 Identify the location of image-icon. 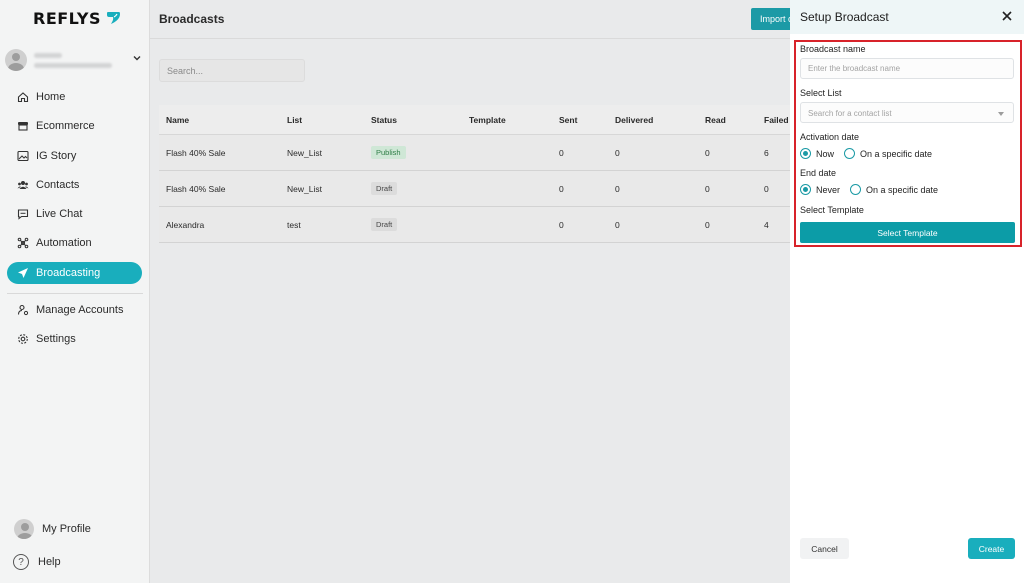
(23, 156).